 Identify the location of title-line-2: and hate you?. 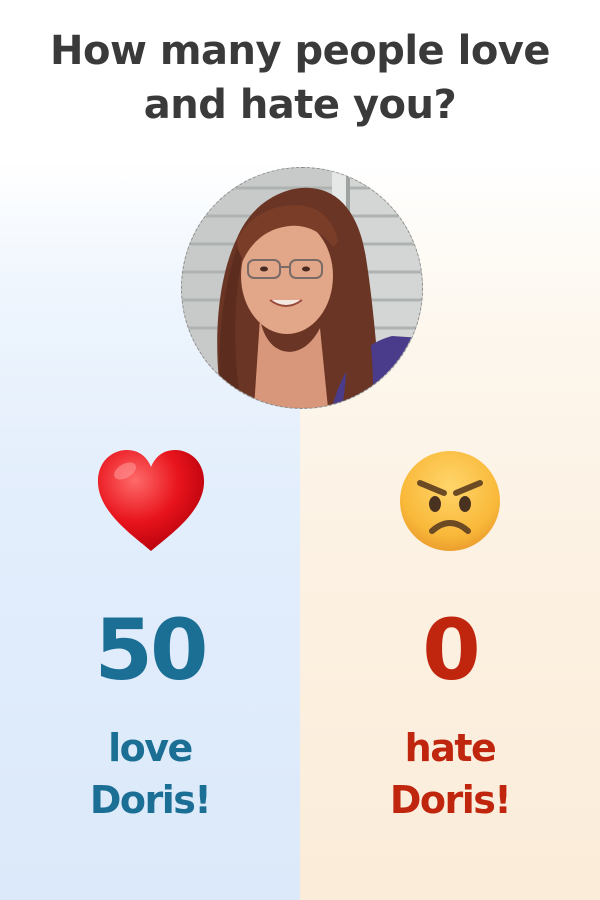
(300, 105).